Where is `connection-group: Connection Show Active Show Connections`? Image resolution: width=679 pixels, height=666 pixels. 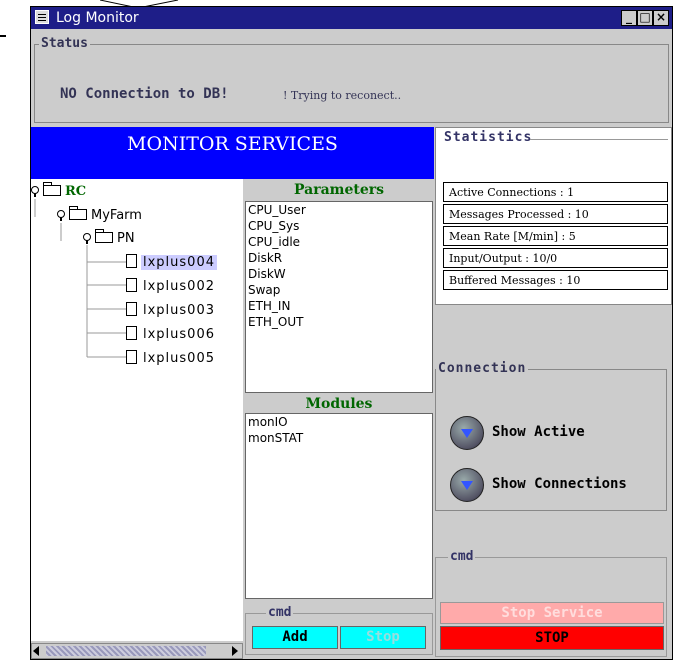
connection-group: Connection Show Active Show Connections is located at coordinates (551, 436).